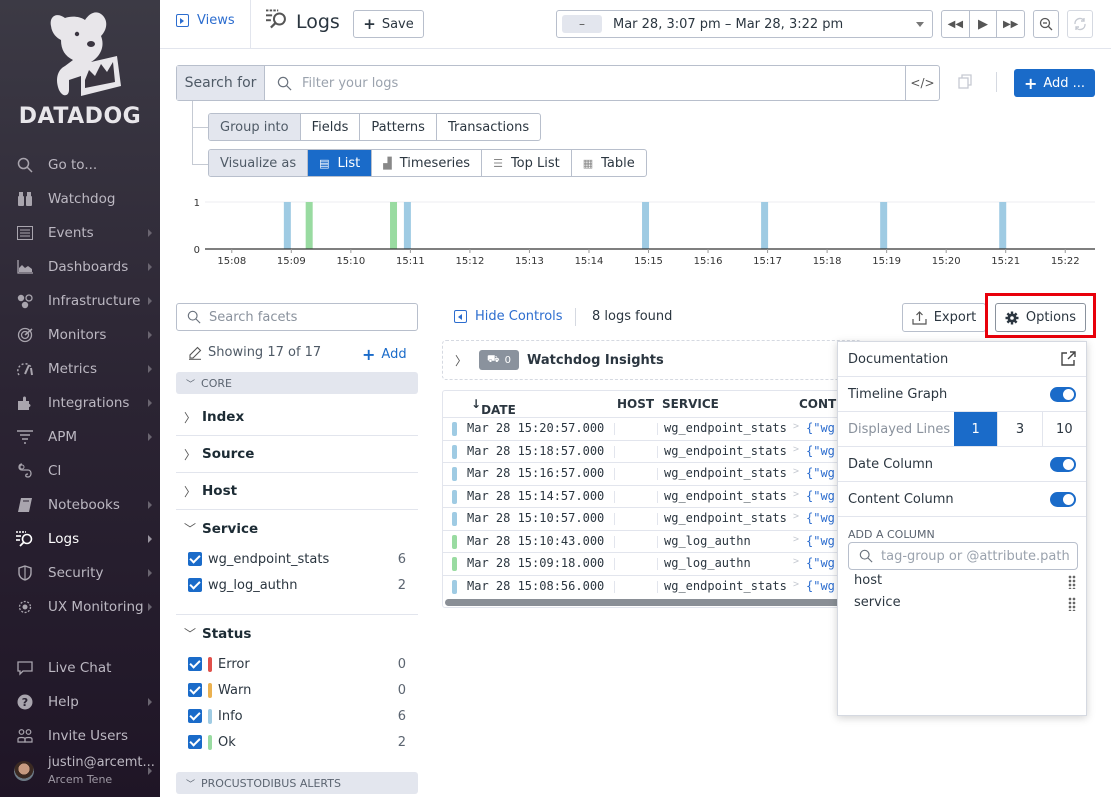 This screenshot has height=797, width=1111. Describe the element at coordinates (944, 317) in the screenshot. I see `export-button: Export` at that location.